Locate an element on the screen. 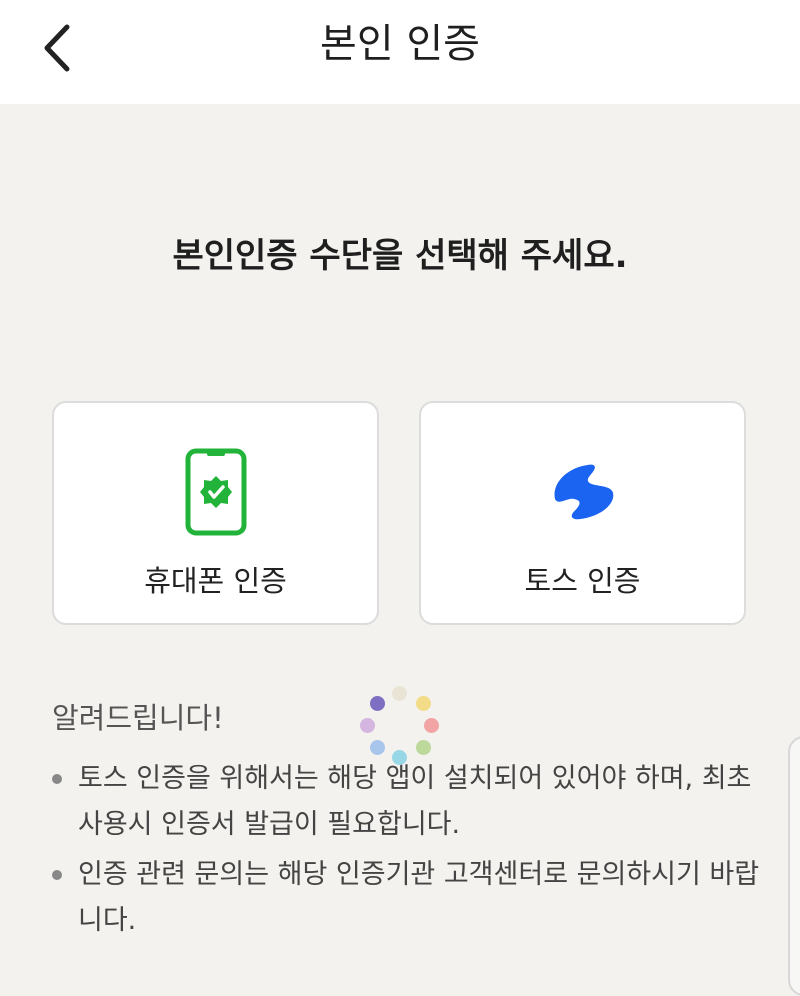 The width and height of the screenshot is (800, 996). top-bar: 본인 인증 is located at coordinates (400, 52).